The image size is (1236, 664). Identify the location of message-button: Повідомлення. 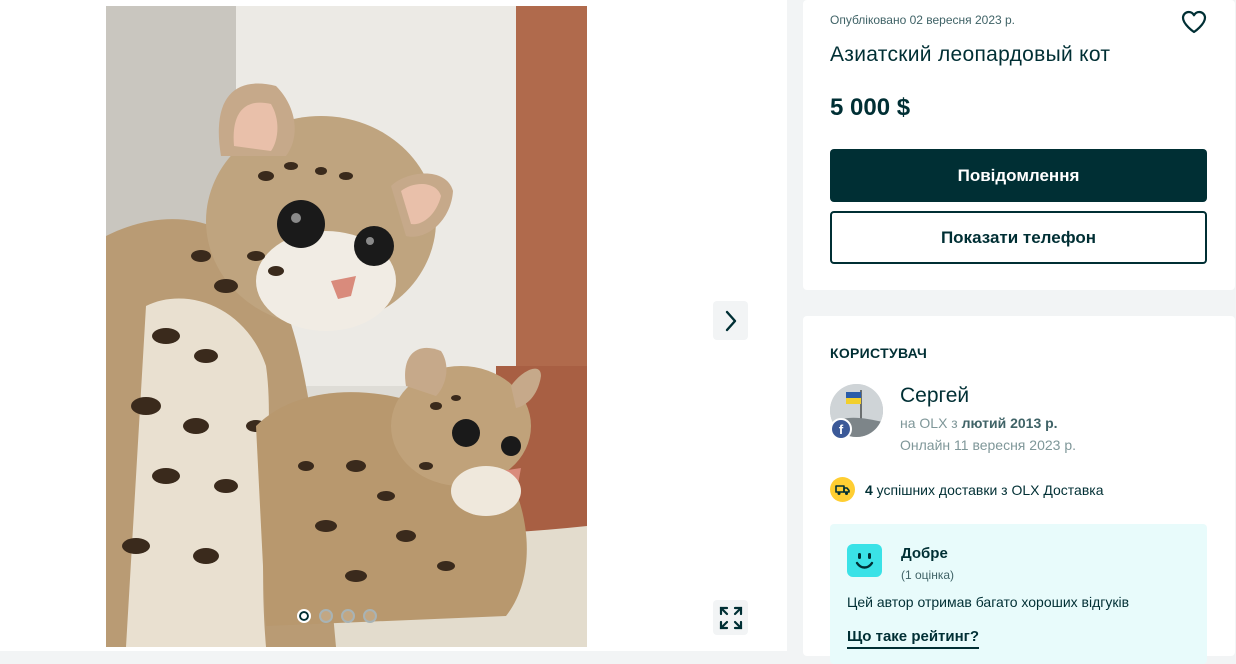
(1018, 175).